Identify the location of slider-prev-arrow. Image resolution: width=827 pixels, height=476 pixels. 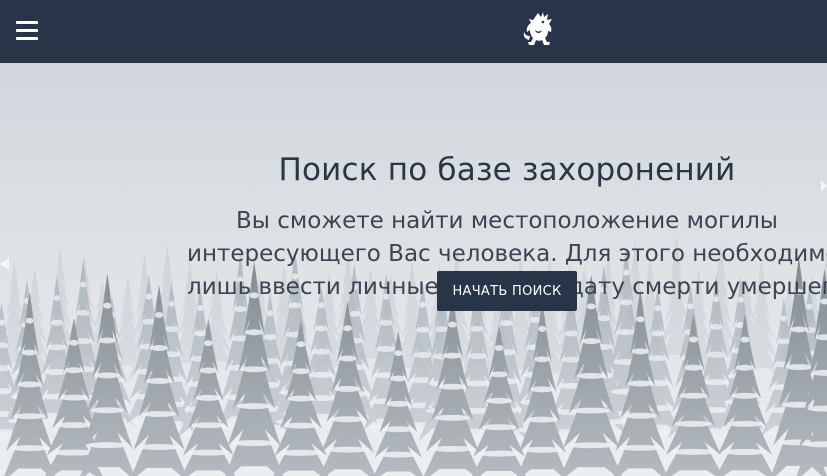
(4, 264).